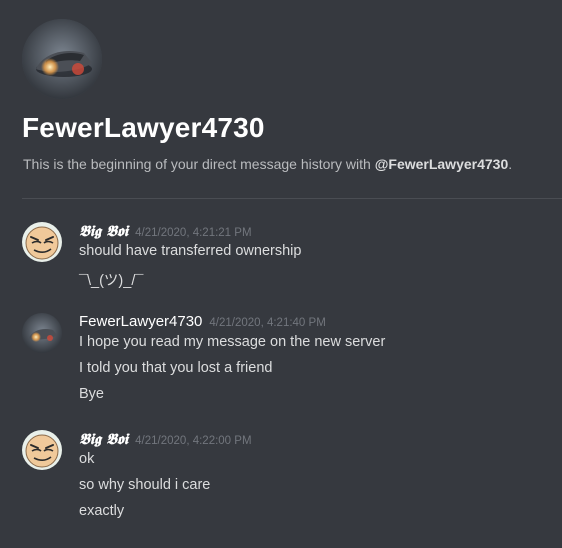 This screenshot has height=548, width=562. What do you see at coordinates (442, 164) in the screenshot?
I see `intro-mention: @FewerLawyer4730` at bounding box center [442, 164].